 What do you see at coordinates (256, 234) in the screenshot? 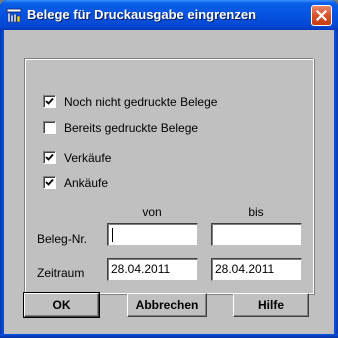
I see `beleg-nr-to-field` at bounding box center [256, 234].